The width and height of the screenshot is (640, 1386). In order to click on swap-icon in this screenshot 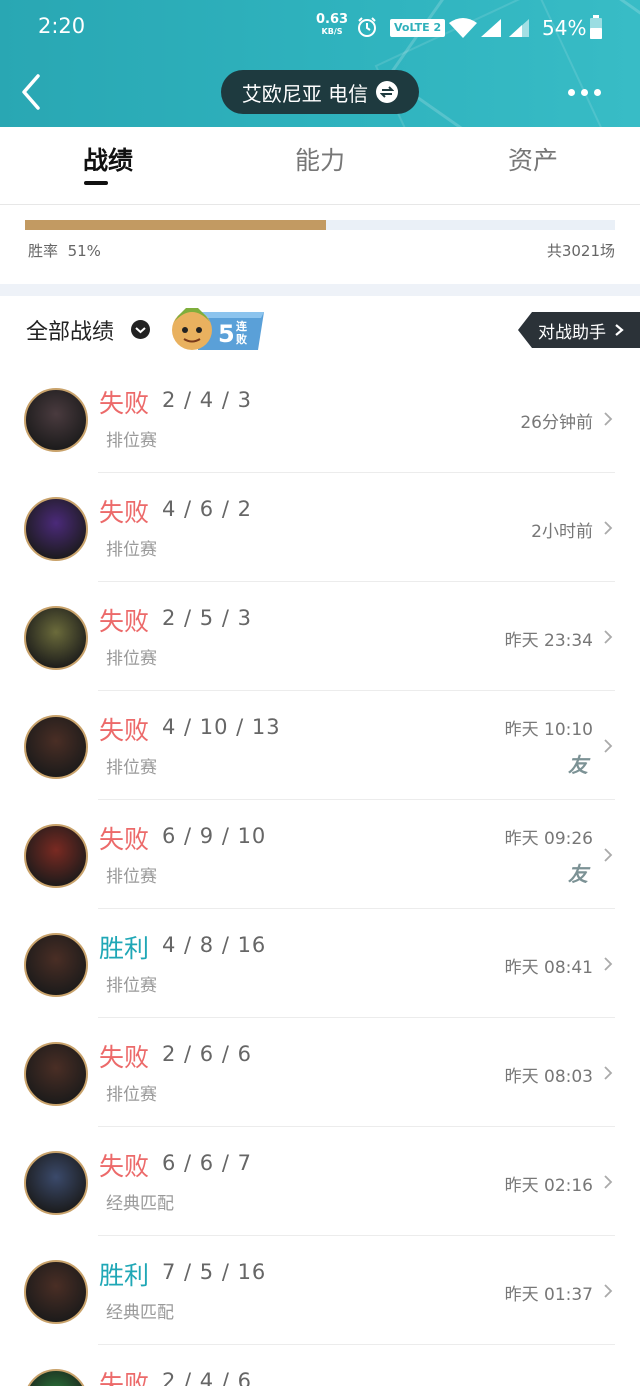, I will do `click(387, 92)`.